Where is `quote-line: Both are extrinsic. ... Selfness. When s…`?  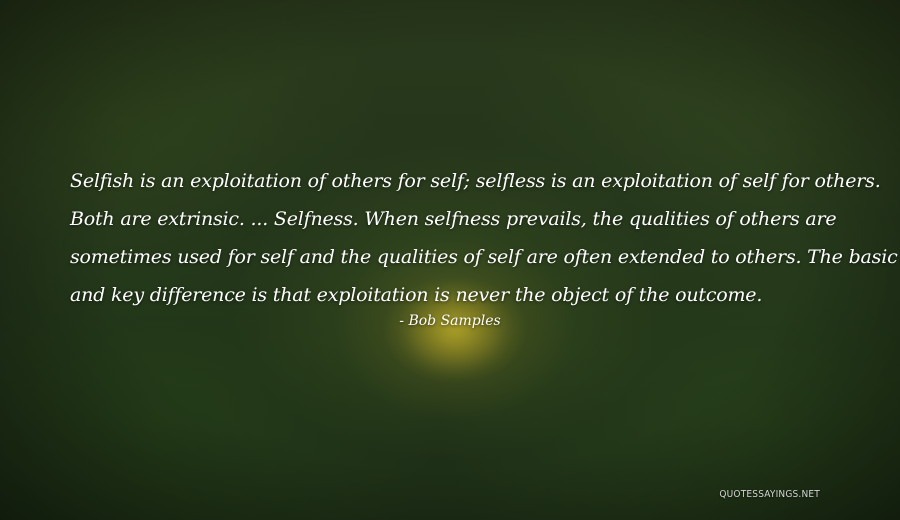
quote-line: Both are extrinsic. ... Selfness. When s… is located at coordinates (453, 219).